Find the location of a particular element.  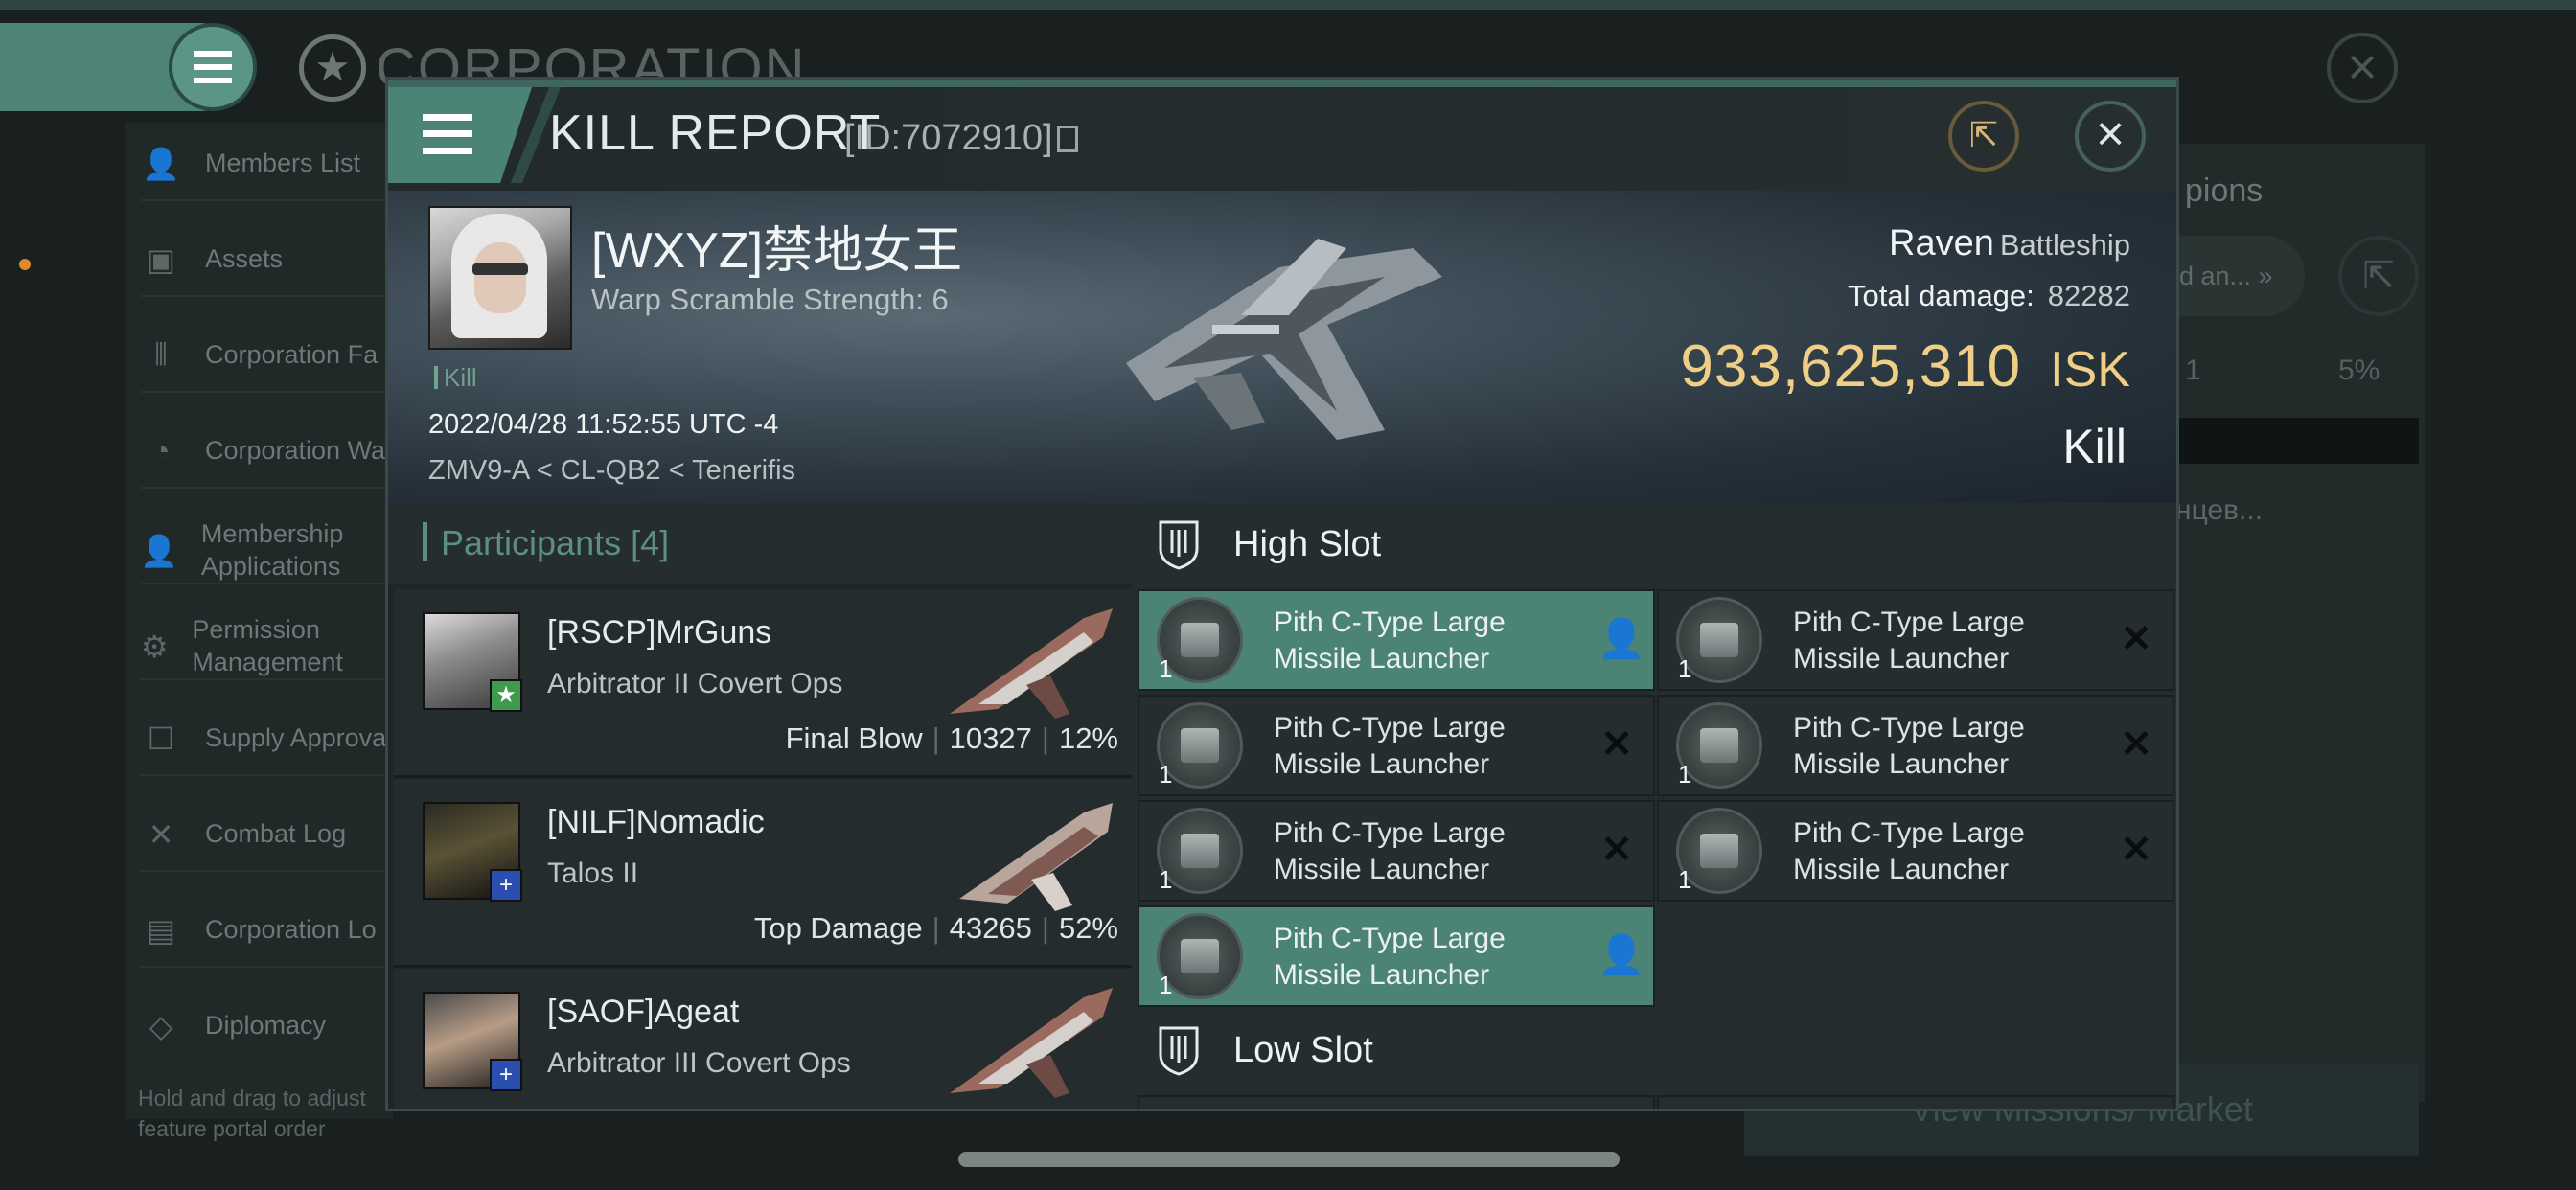

avatar-glasses is located at coordinates (500, 269).